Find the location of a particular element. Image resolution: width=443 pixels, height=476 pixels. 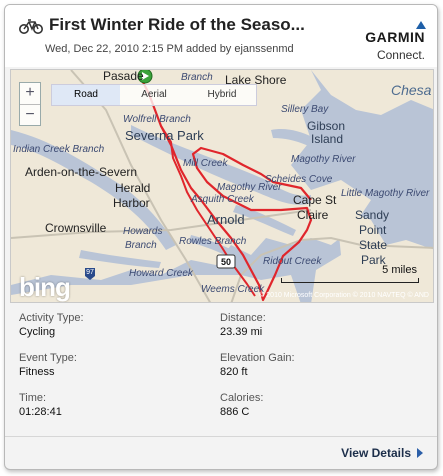

stat-calories: Calories: 886 C is located at coordinates (315, 405).